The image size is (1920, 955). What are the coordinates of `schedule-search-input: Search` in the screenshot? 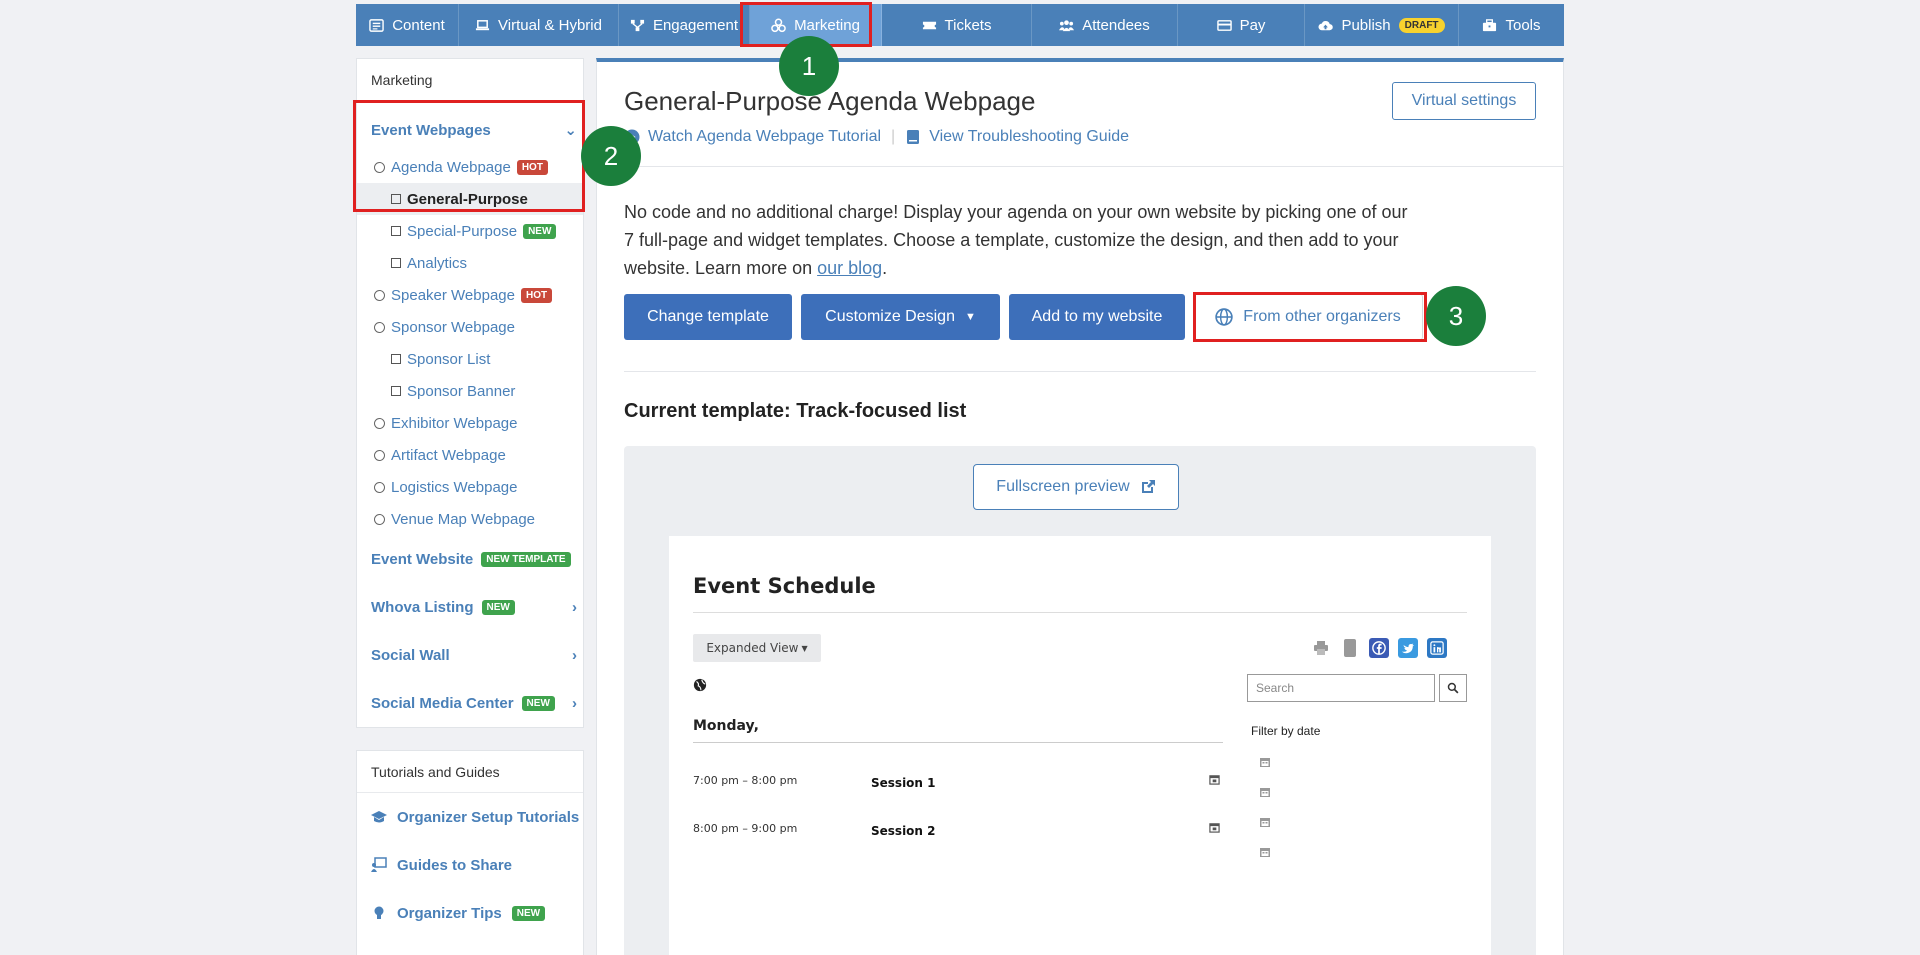 It's located at (1341, 688).